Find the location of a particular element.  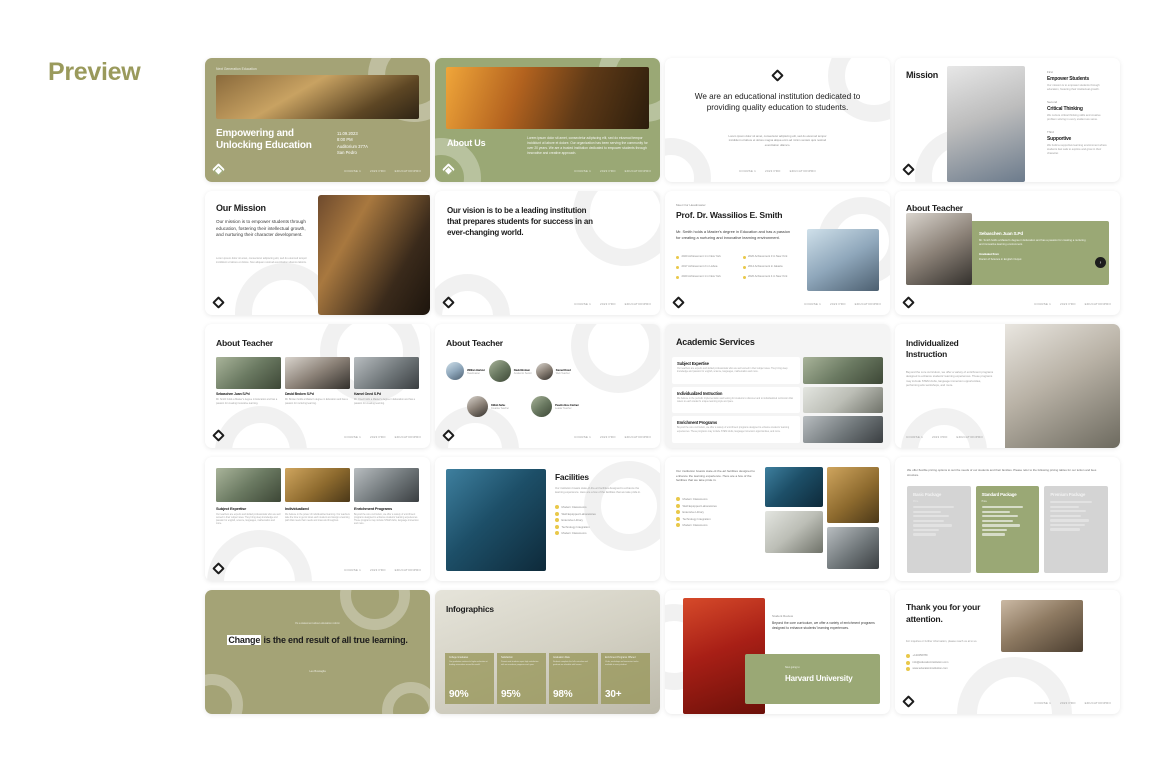

slide12-title: Individualized Instruction is located at coordinates (932, 348).